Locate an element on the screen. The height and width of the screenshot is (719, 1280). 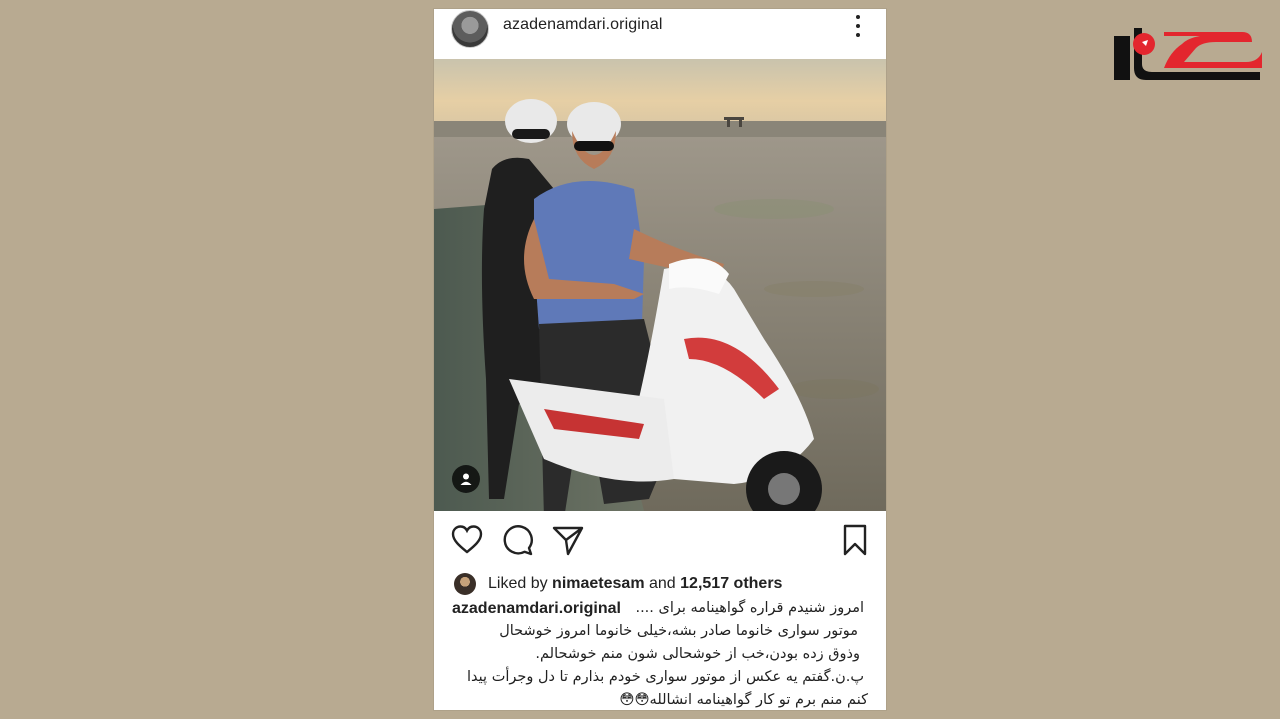
liked-by-prefix: Liked by is located at coordinates (518, 583).